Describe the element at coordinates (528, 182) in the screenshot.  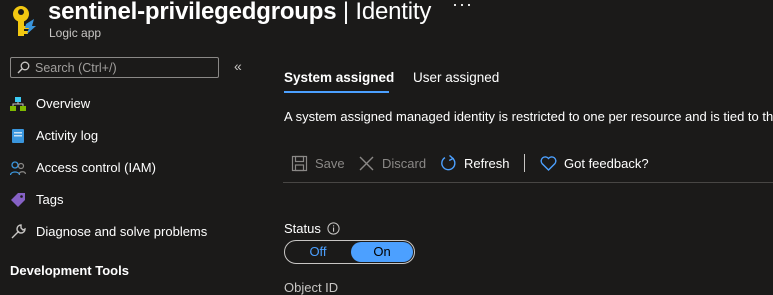
I see `toolbar-separator-line` at that location.